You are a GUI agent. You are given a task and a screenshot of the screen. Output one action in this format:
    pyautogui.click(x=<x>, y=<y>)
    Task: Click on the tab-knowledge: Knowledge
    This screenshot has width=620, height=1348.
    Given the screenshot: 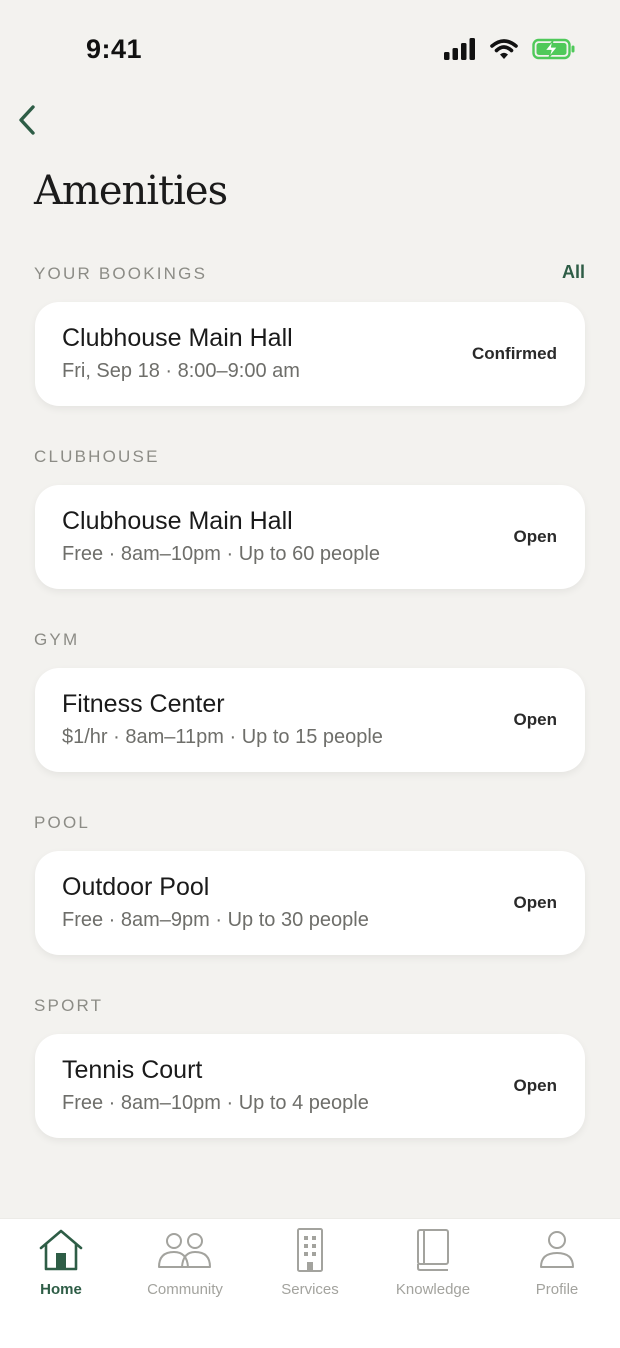 What is the action you would take?
    pyautogui.click(x=433, y=1267)
    